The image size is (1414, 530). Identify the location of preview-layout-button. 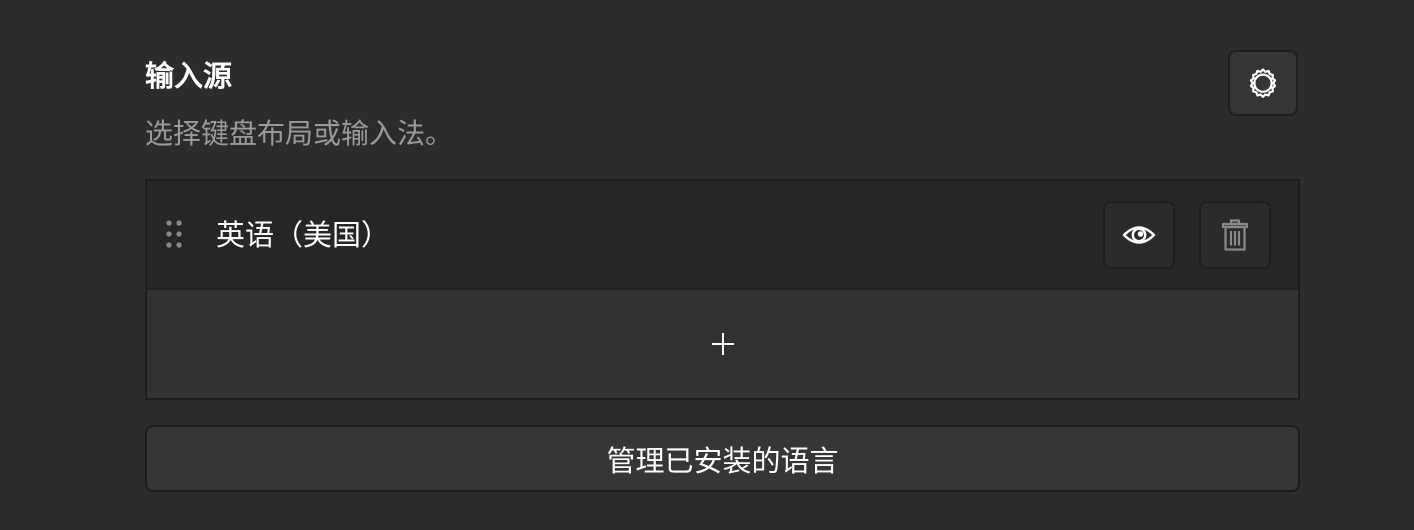
(1139, 235).